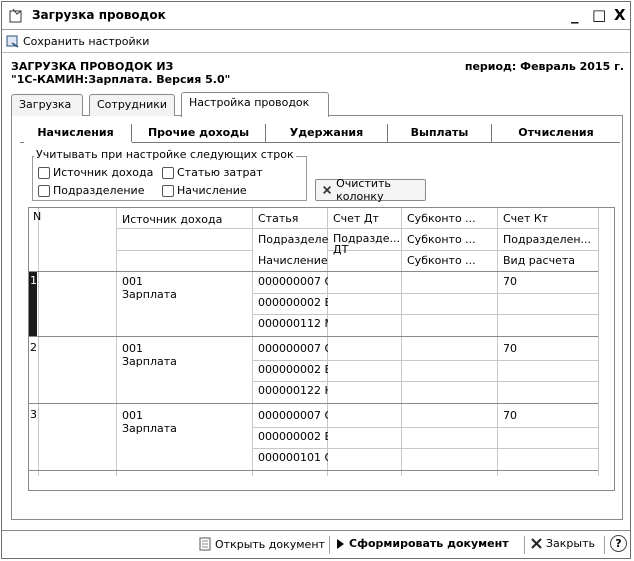  Describe the element at coordinates (121, 79) in the screenshot. I see `header-title-line2: "1С-КАМИН:Зарплата. Версия 5.0"` at that location.